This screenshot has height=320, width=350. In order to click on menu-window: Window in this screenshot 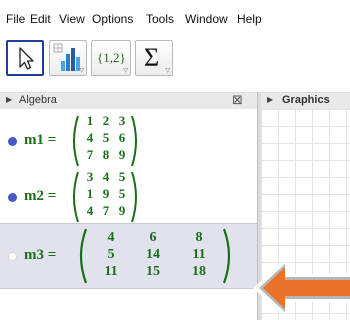, I will do `click(206, 19)`.